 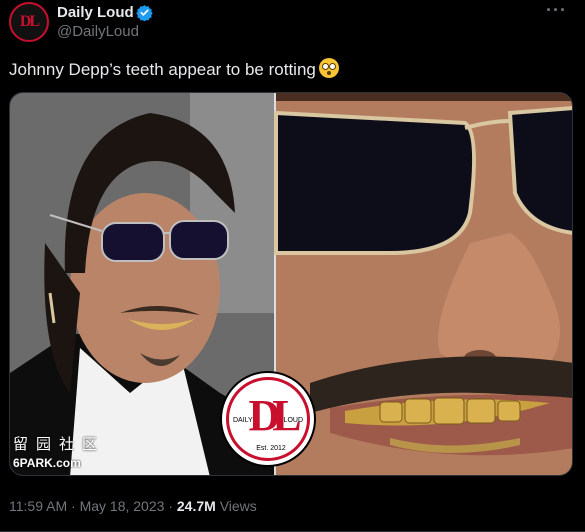 What do you see at coordinates (98, 31) in the screenshot?
I see `author-handle: @DailyLoud` at bounding box center [98, 31].